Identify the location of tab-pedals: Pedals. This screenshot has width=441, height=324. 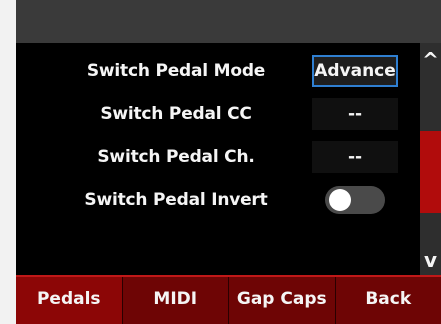
(69, 300).